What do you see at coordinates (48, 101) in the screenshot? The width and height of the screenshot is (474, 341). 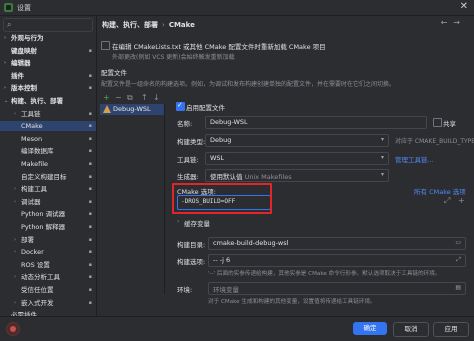 I see `sidebar-item: ⌄ 构建、执行、部署` at bounding box center [48, 101].